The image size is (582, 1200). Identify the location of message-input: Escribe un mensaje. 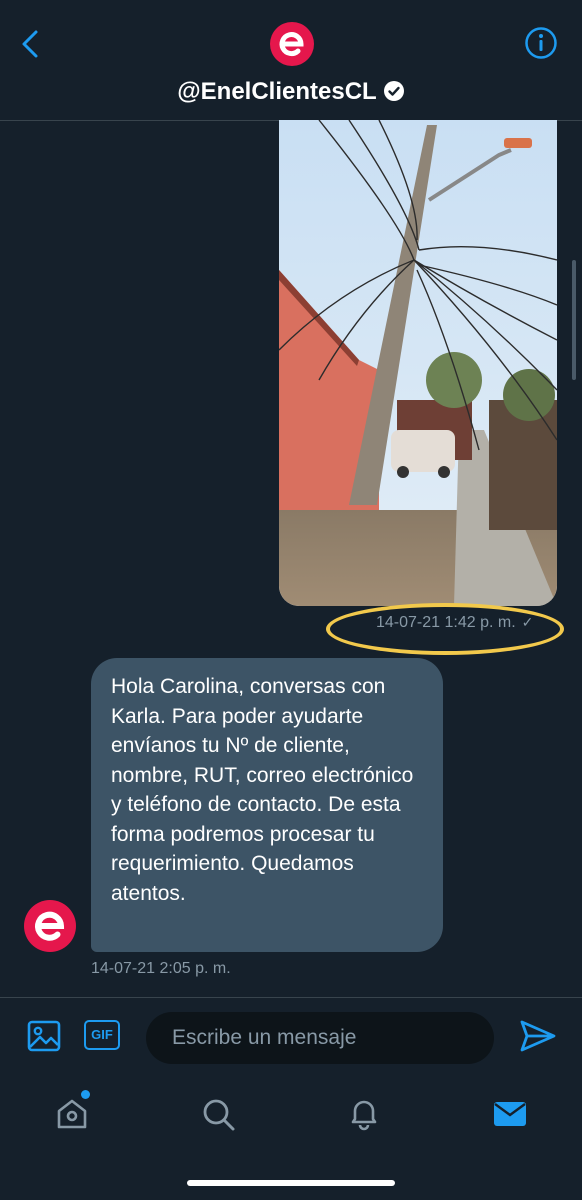
(320, 1038).